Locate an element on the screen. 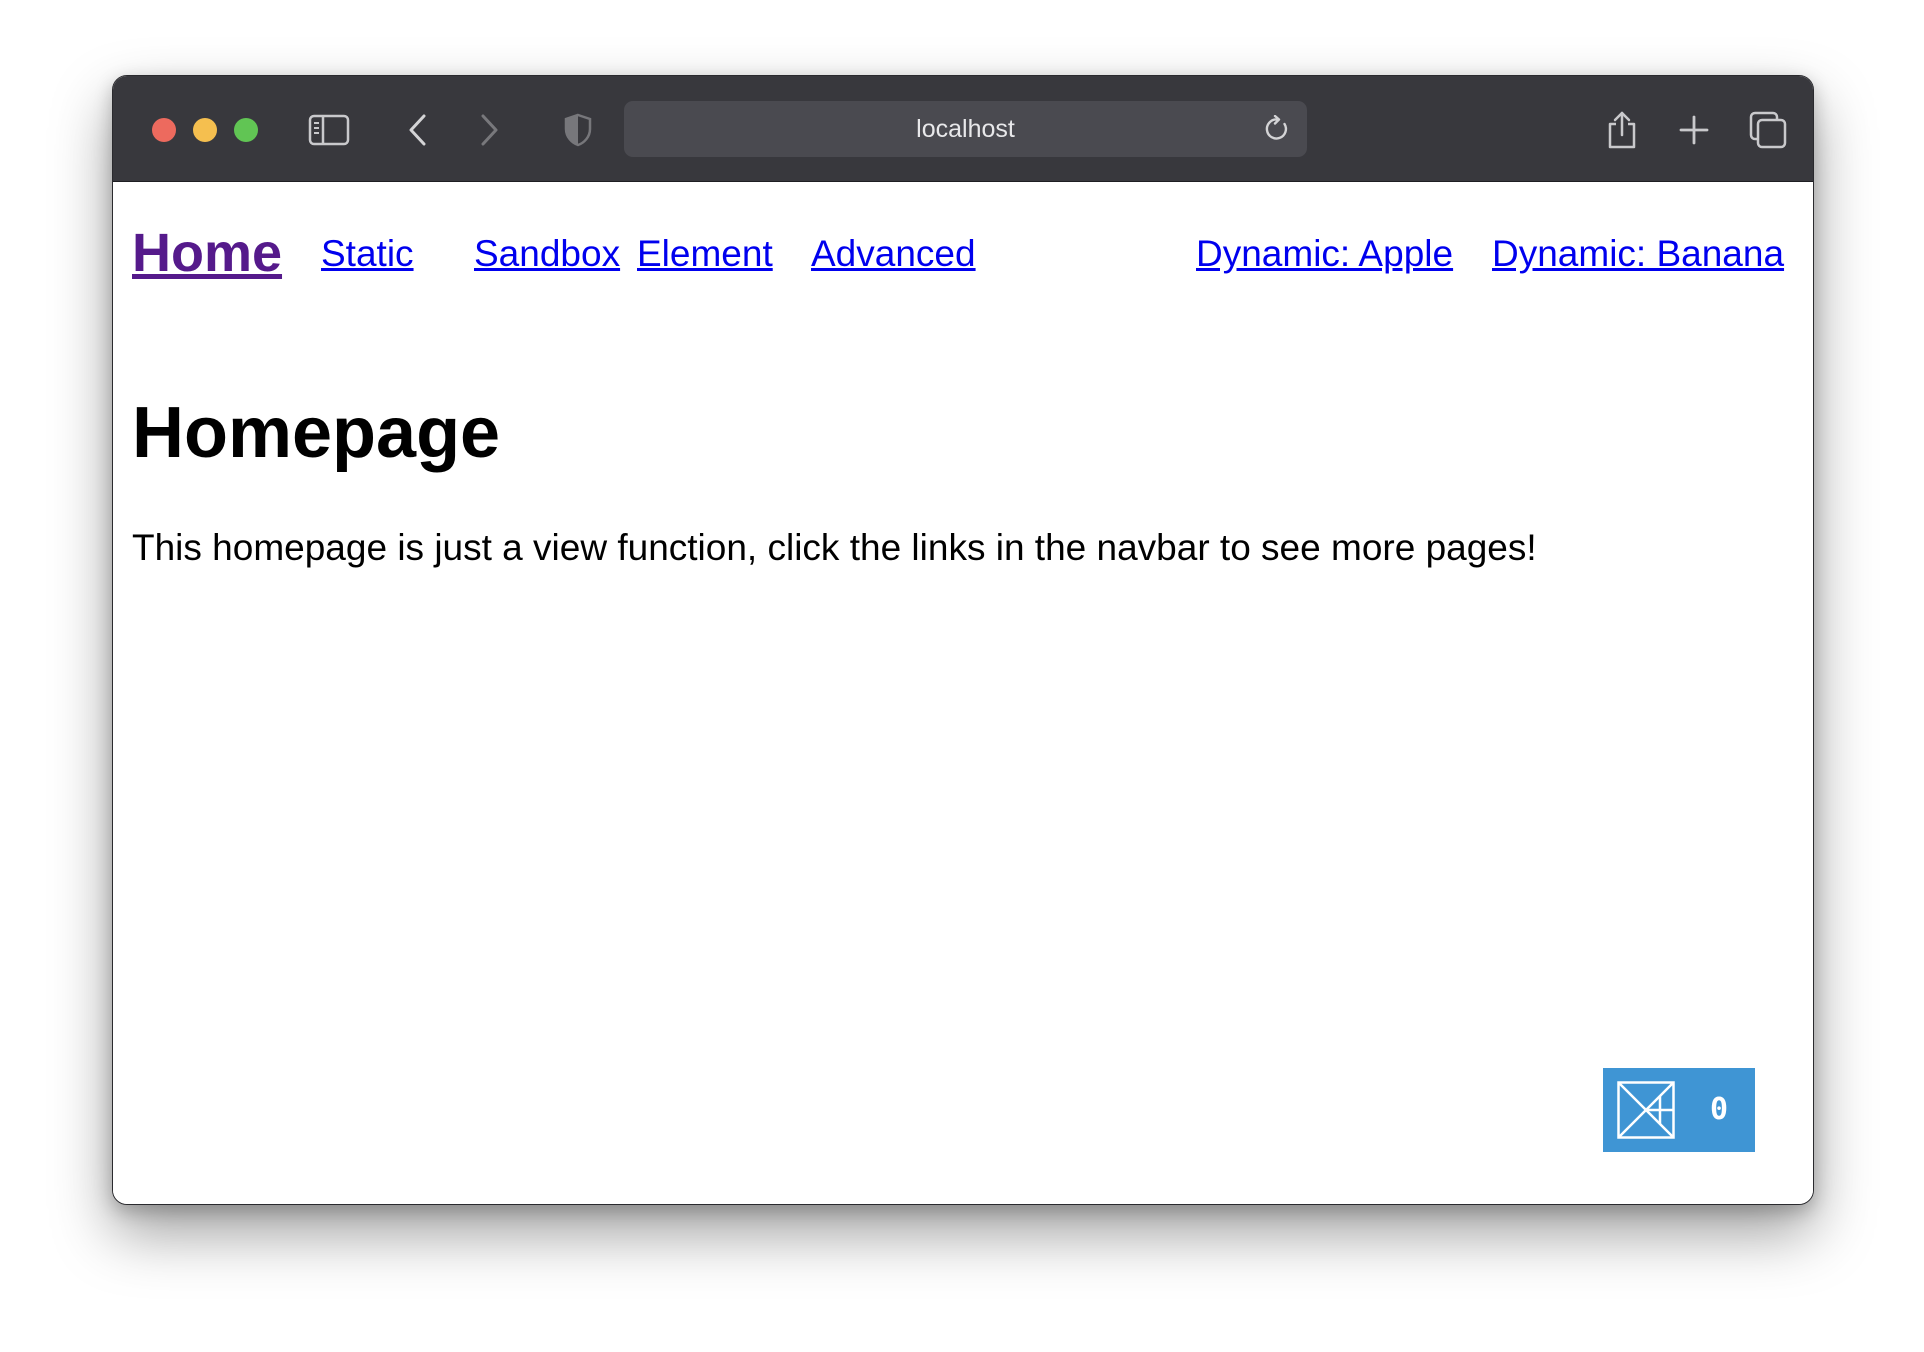  nav-link-static: Static is located at coordinates (367, 254).